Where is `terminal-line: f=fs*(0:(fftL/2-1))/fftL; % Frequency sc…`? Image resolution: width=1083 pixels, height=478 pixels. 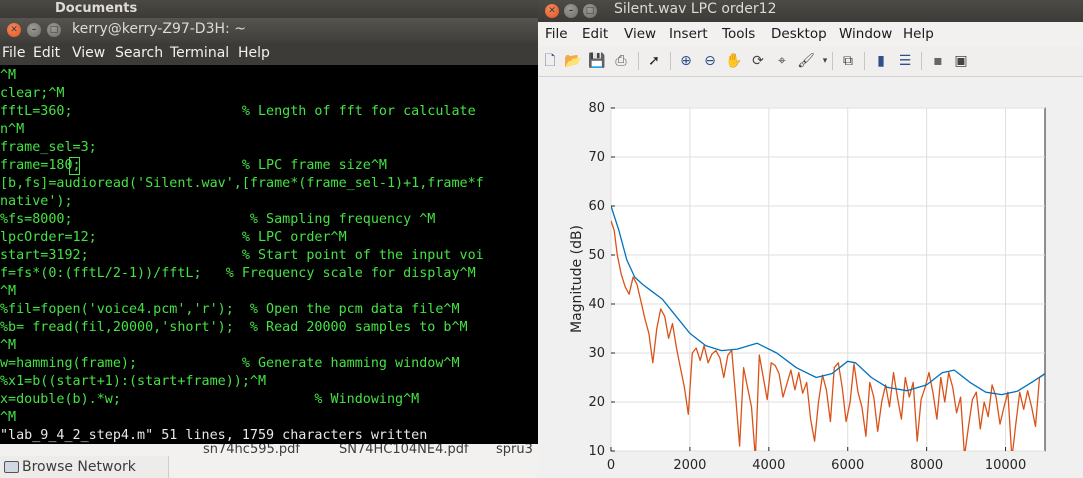
terminal-line: f=fs*(0:(fftL/2-1))/fftL; % Frequency sc… is located at coordinates (238, 273).